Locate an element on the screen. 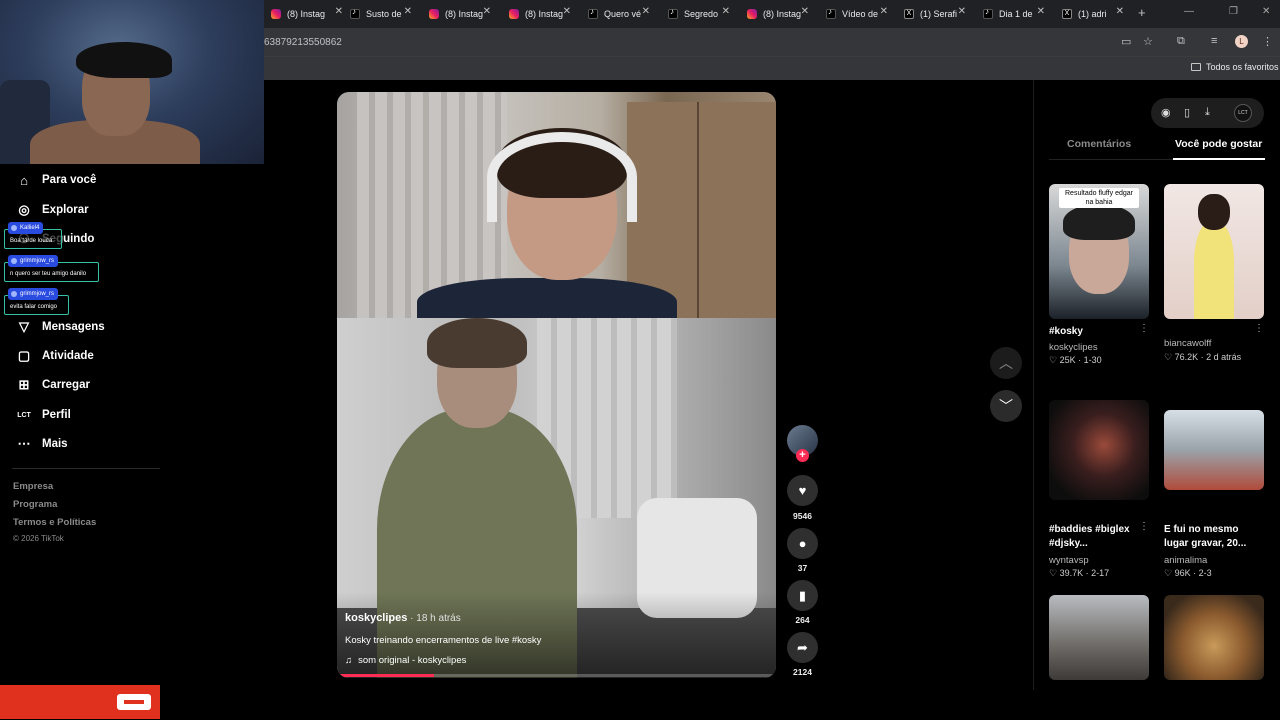 This screenshot has height=720, width=1280. tab-comentarios: Comentários is located at coordinates (1099, 144).